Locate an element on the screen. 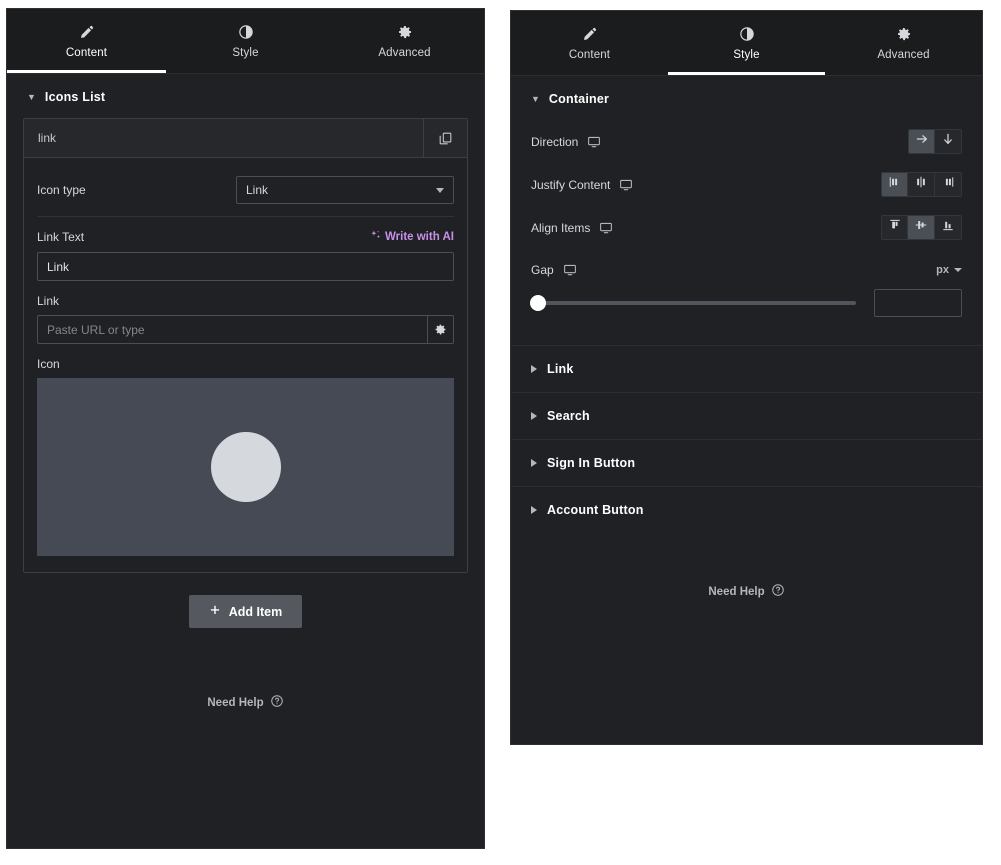 The image size is (1001, 865). repeater-item-header: link is located at coordinates (245, 138).